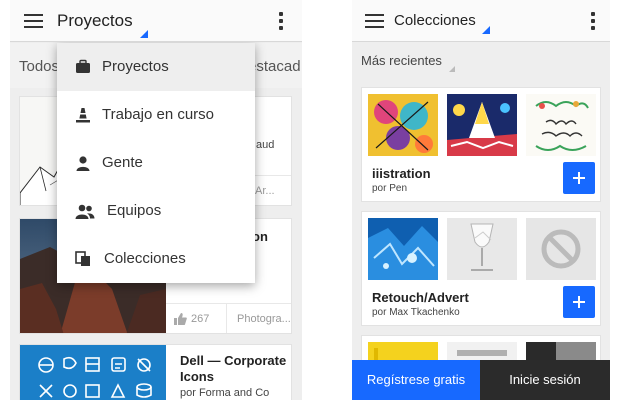  What do you see at coordinates (134, 210) in the screenshot?
I see `menu-item-label: Equipos` at bounding box center [134, 210].